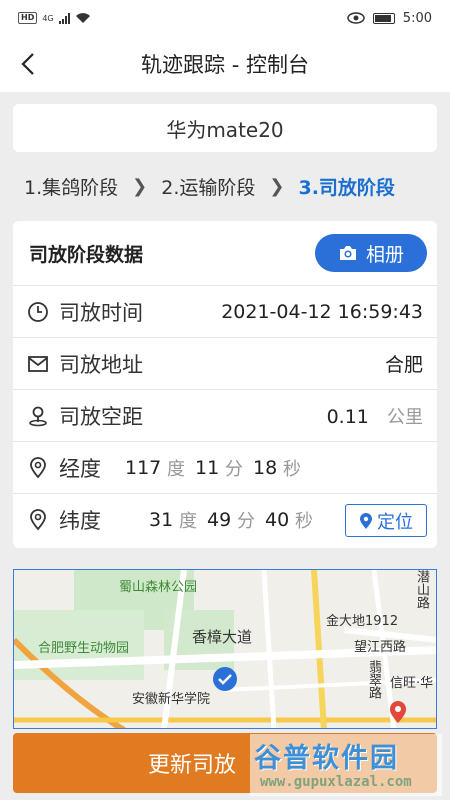 The width and height of the screenshot is (450, 800). I want to click on longitude-min: 11, so click(207, 467).